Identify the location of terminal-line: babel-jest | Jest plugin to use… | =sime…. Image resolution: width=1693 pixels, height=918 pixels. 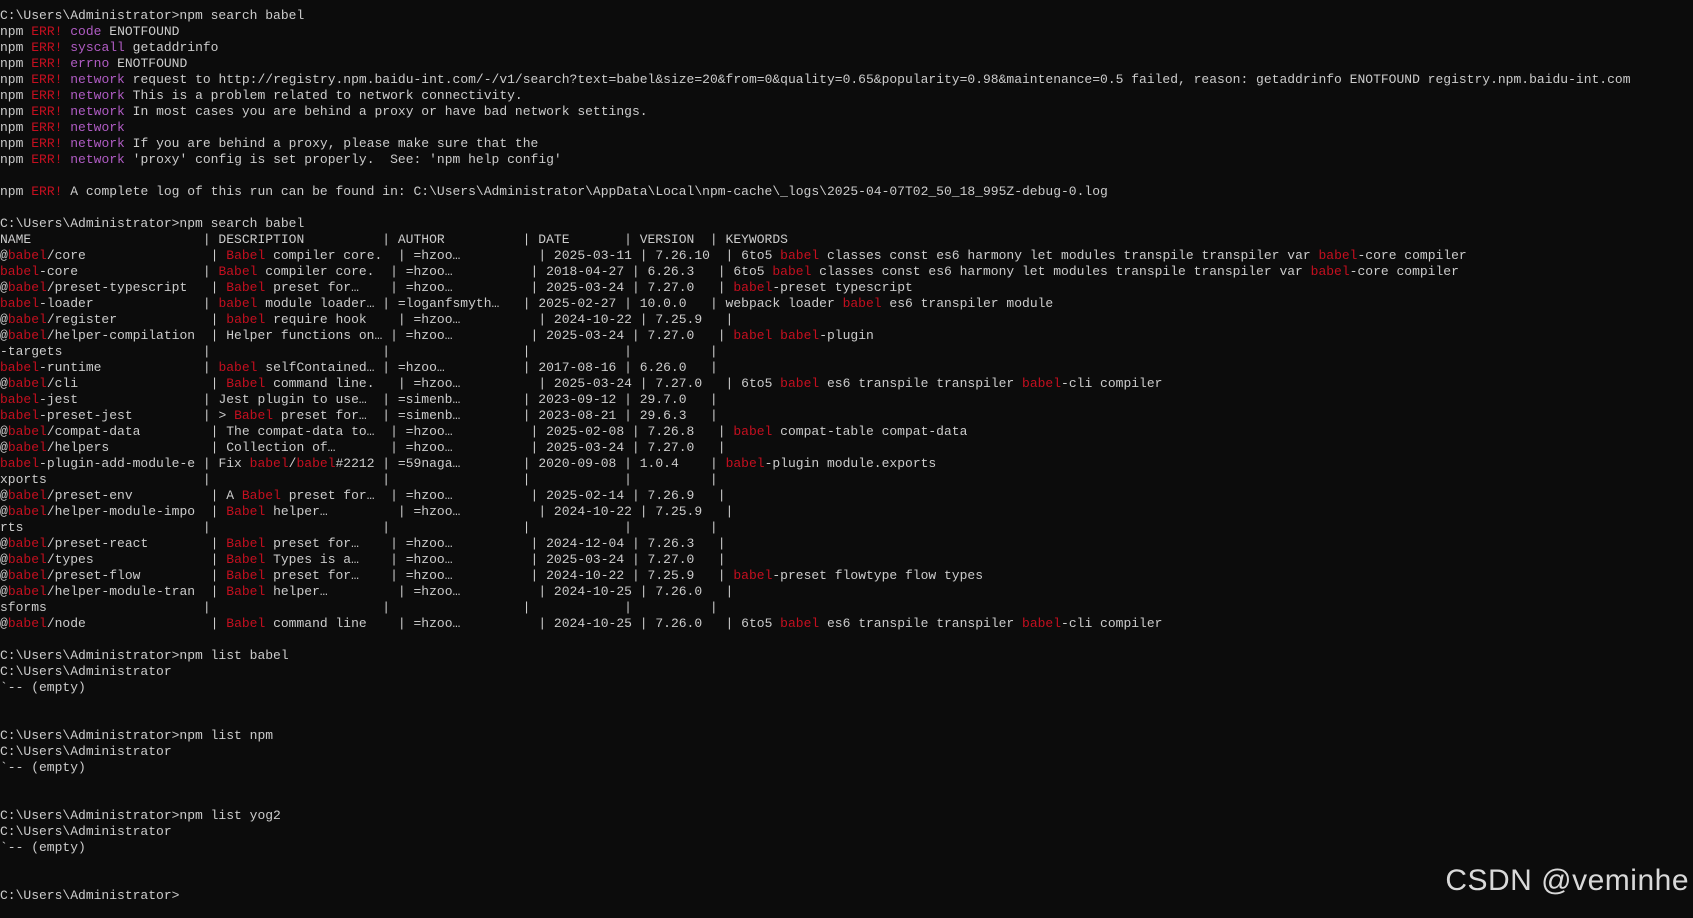
(846, 400).